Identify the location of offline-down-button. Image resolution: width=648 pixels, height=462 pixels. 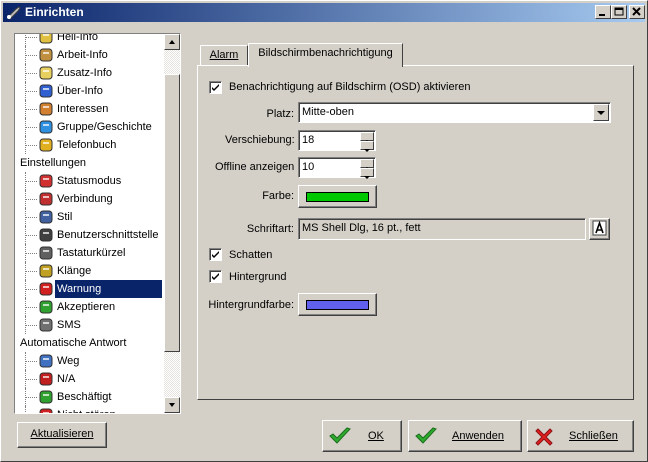
(367, 173).